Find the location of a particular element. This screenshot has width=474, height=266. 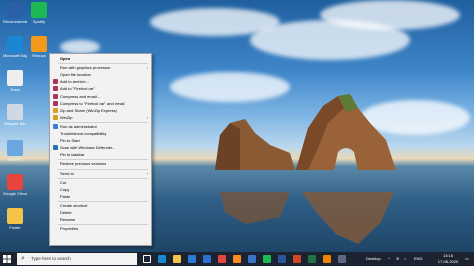

menu-item-label: Pin to taskbar is located at coordinates (72, 155).